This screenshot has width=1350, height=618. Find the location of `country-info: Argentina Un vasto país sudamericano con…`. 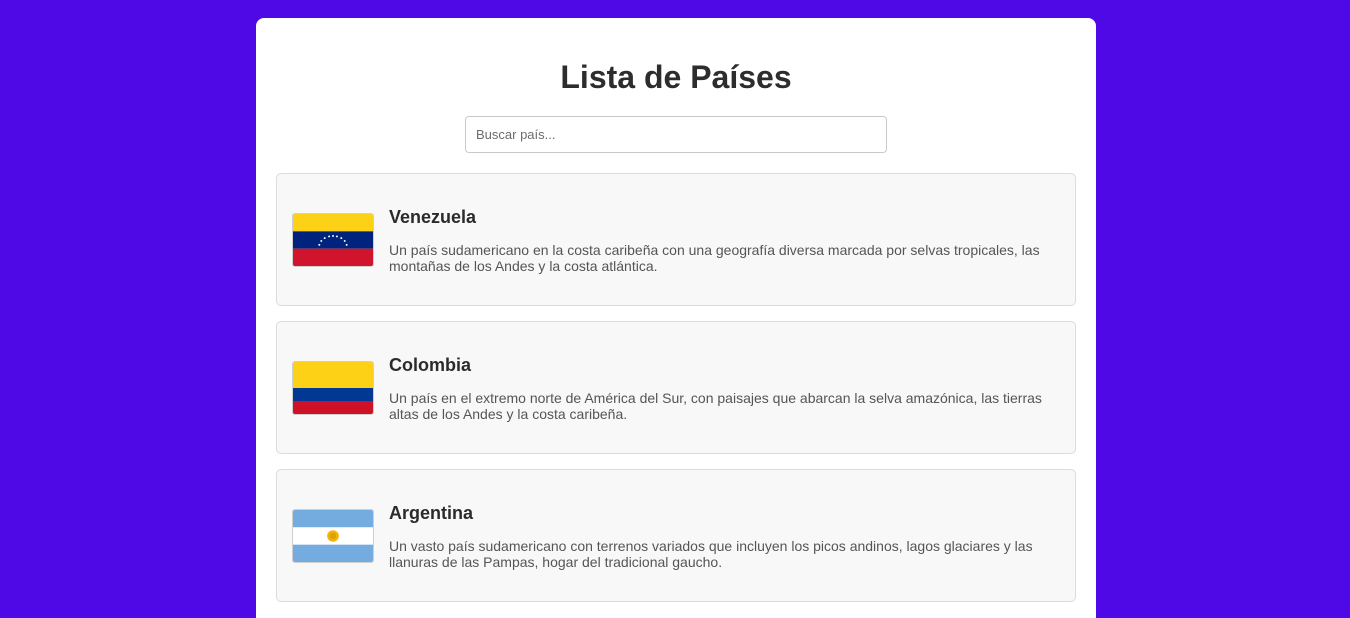

country-info: Argentina Un vasto país sudamericano con… is located at coordinates (724, 536).